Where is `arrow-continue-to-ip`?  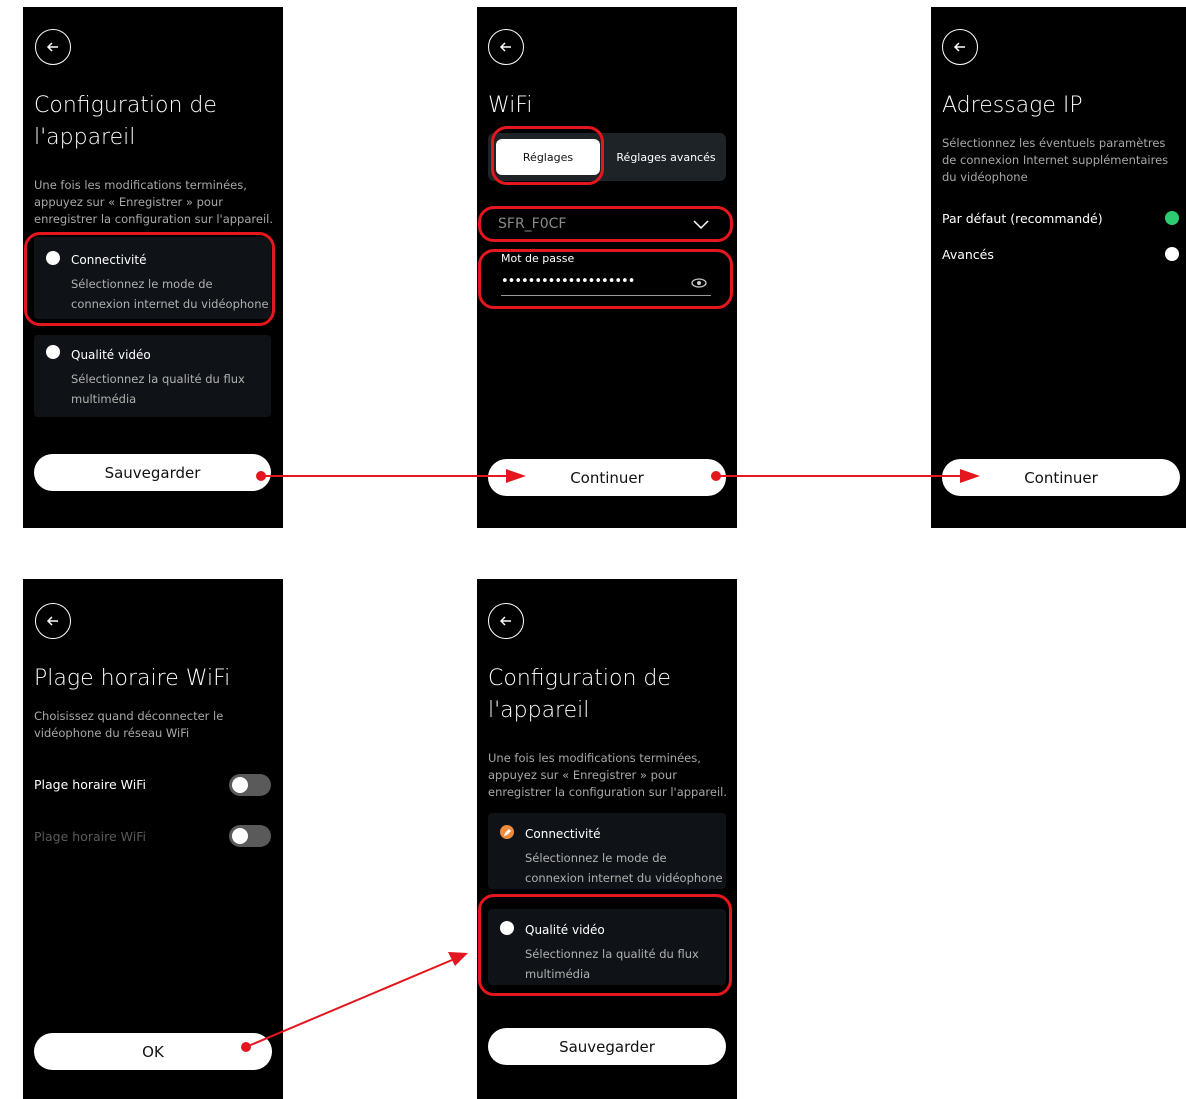 arrow-continue-to-ip is located at coordinates (845, 476).